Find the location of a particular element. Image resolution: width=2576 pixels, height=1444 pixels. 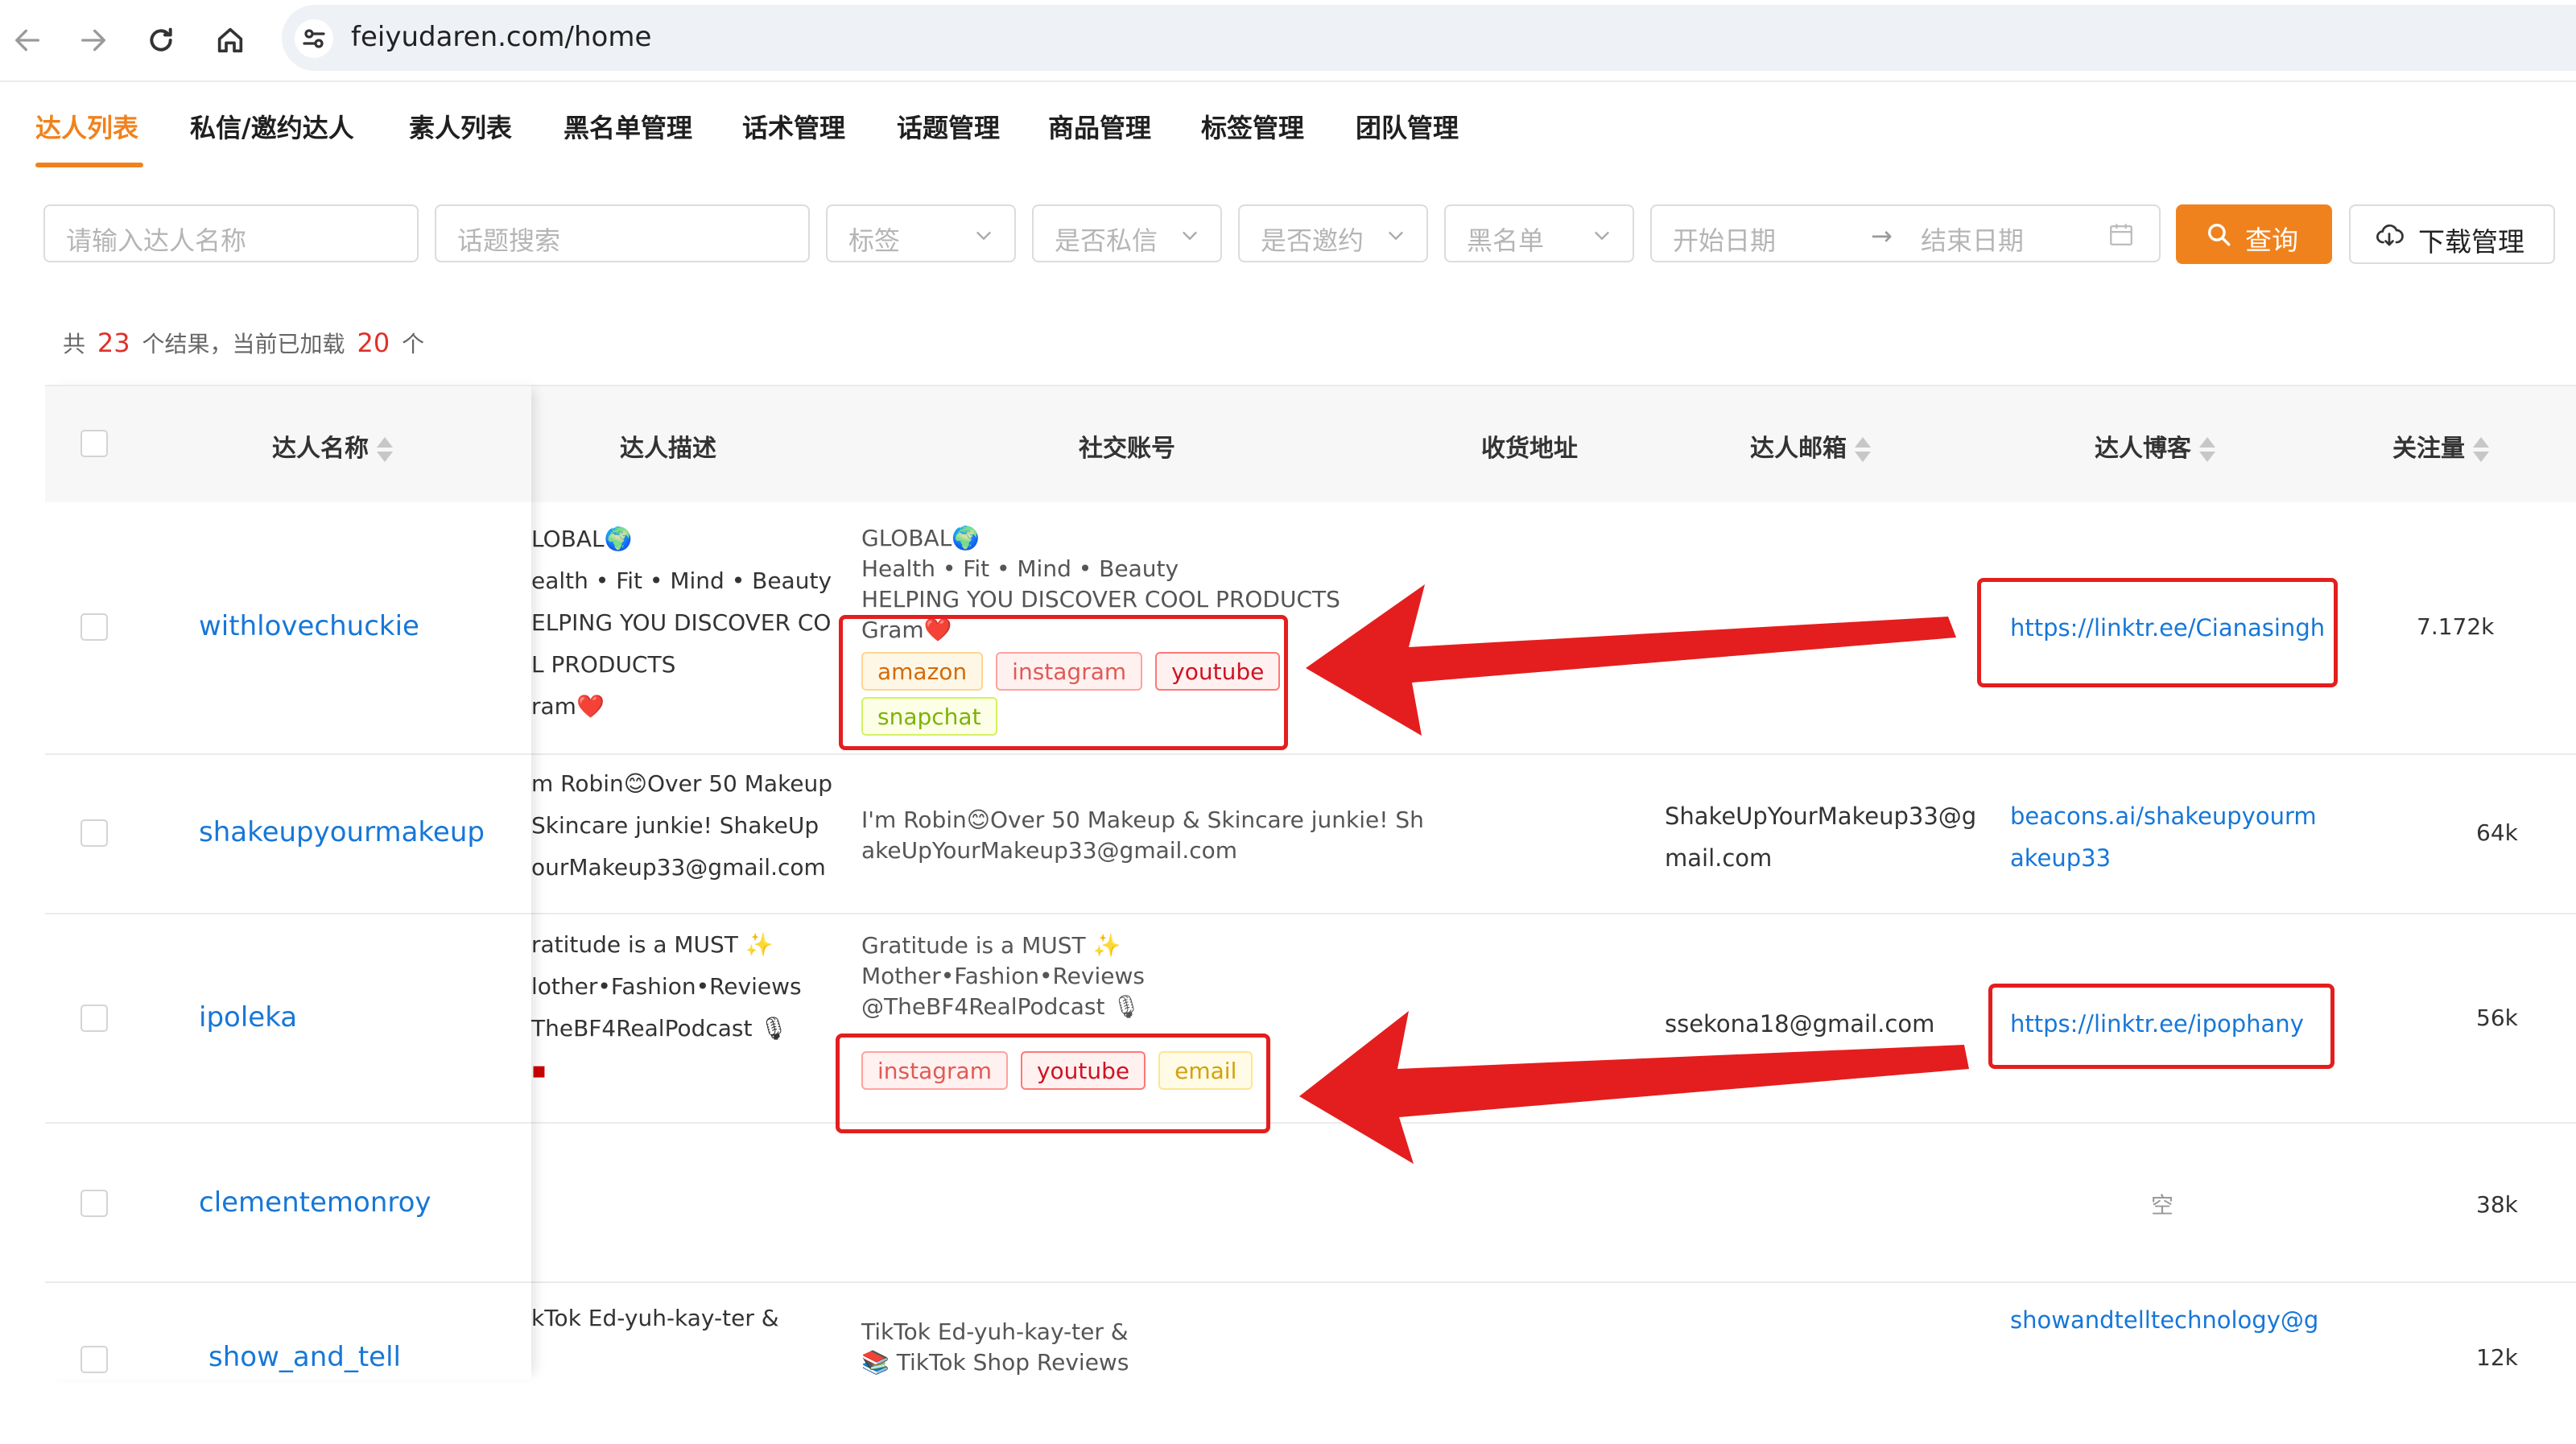

menu-item-tags: 标签管理 is located at coordinates (1252, 126).